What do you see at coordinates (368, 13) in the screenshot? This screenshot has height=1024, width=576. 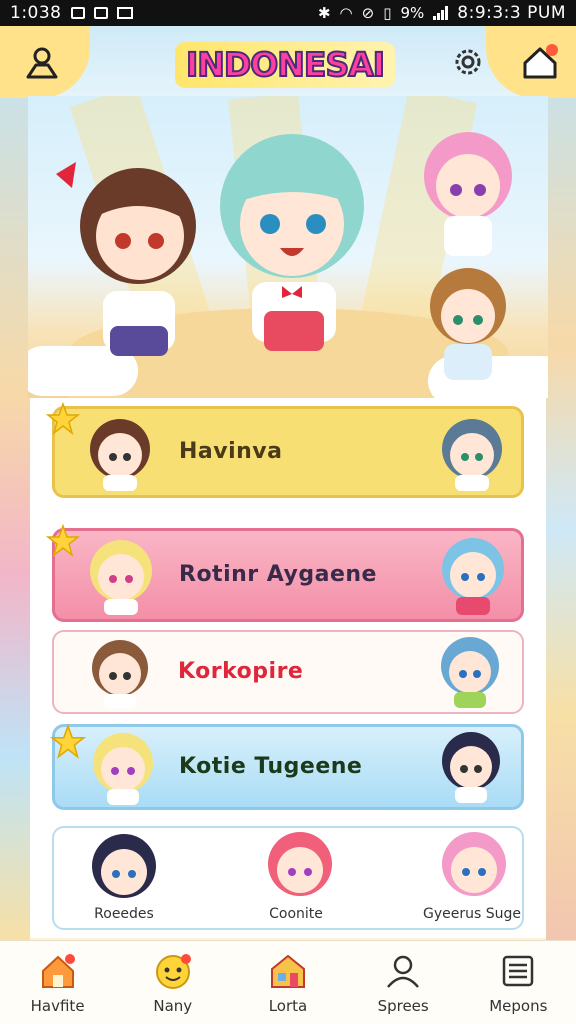 I see `signal-off-icon: ⊘` at bounding box center [368, 13].